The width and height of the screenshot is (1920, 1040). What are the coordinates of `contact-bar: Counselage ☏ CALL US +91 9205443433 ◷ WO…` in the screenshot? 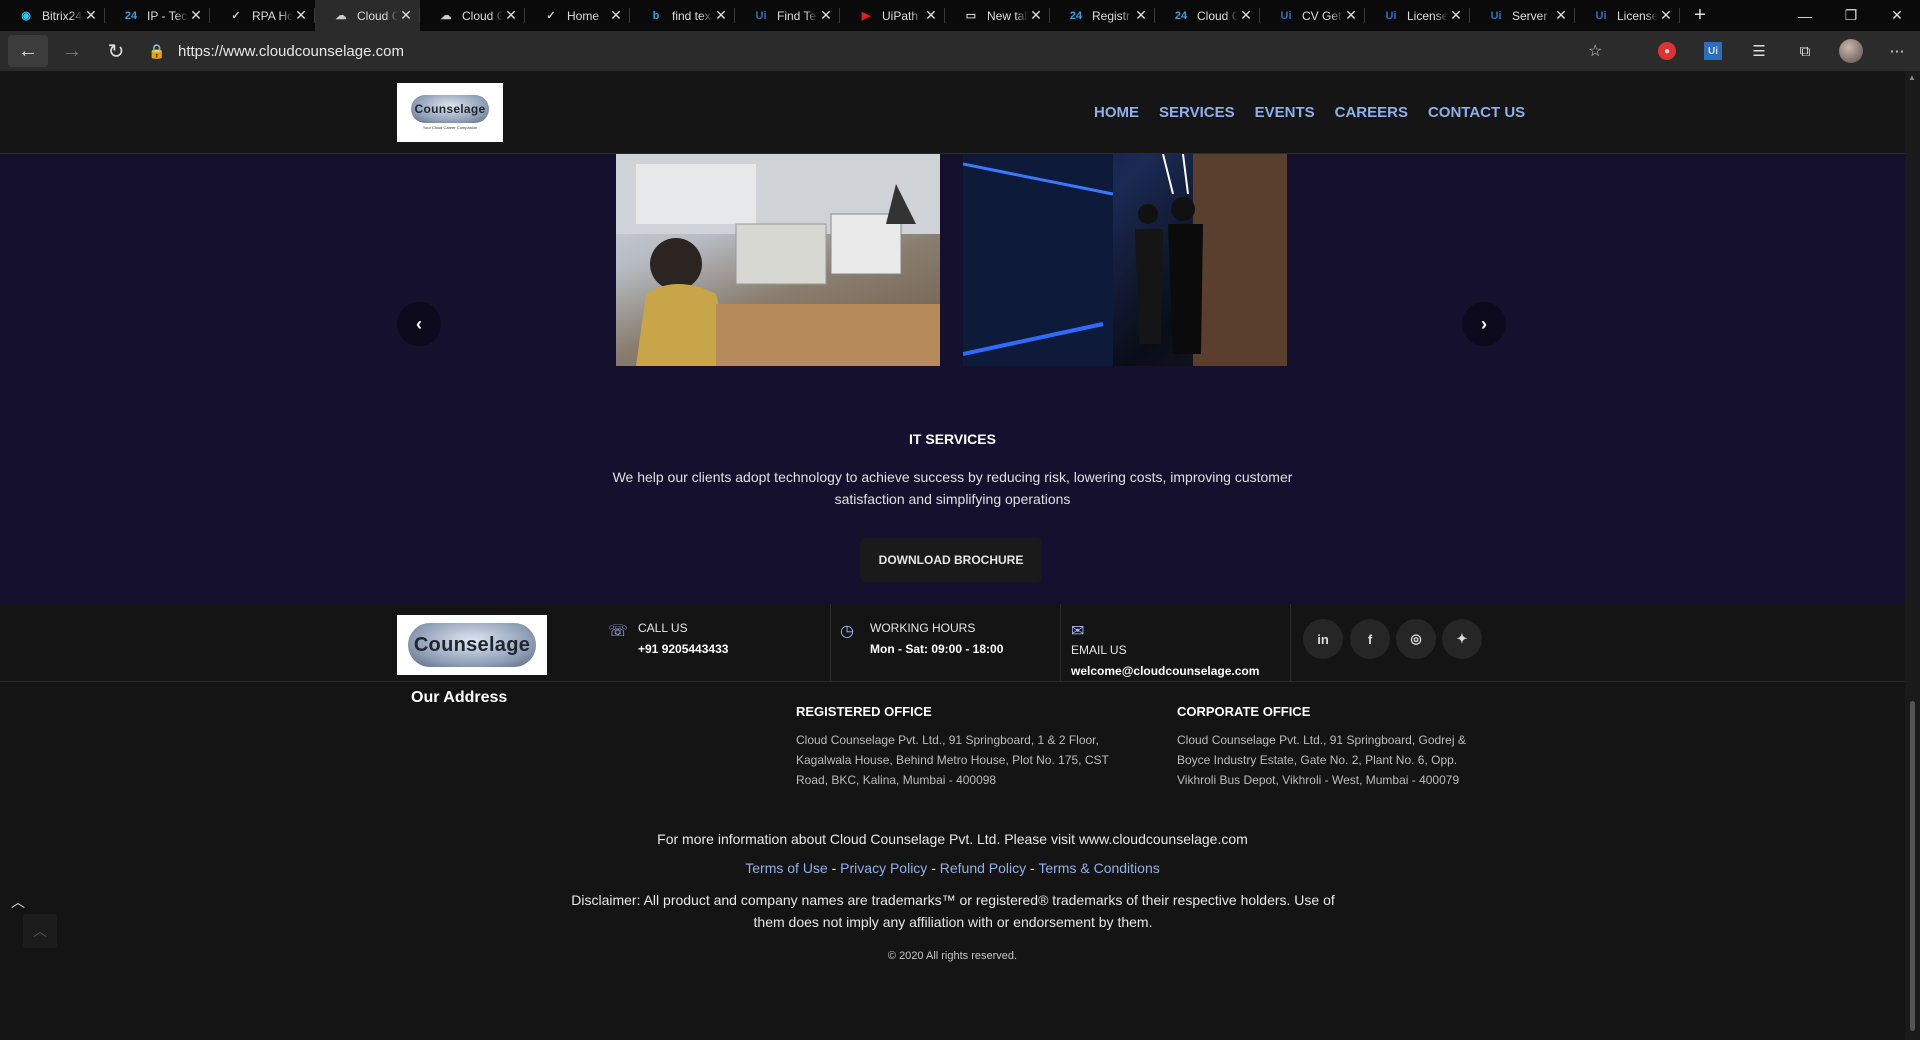 It's located at (952, 643).